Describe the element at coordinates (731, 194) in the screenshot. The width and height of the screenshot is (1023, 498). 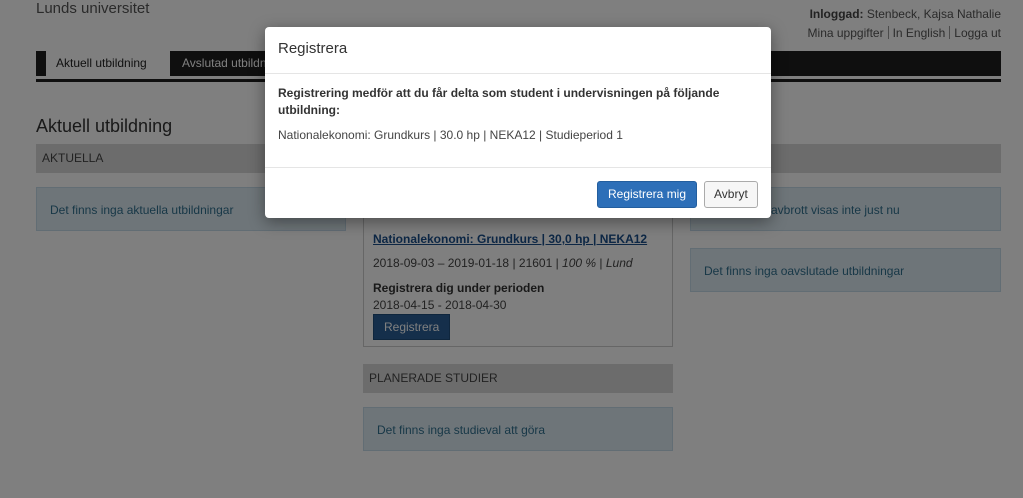
I see `cancel-button: Avbryt` at that location.